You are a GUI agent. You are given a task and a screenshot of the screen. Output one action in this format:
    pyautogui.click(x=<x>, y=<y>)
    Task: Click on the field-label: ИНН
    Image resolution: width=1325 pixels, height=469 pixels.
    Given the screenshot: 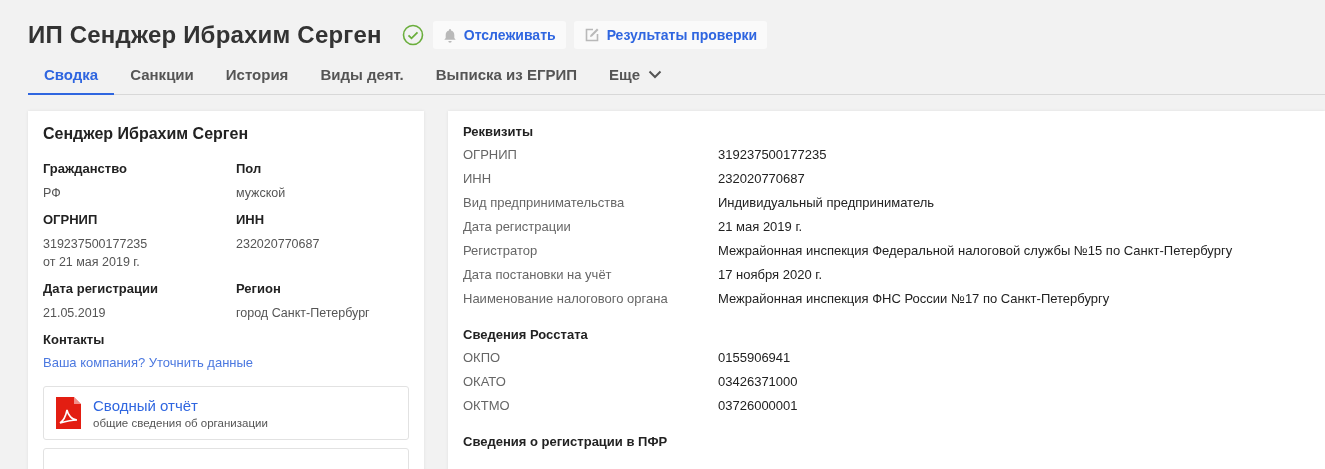 What is the action you would take?
    pyautogui.click(x=251, y=219)
    